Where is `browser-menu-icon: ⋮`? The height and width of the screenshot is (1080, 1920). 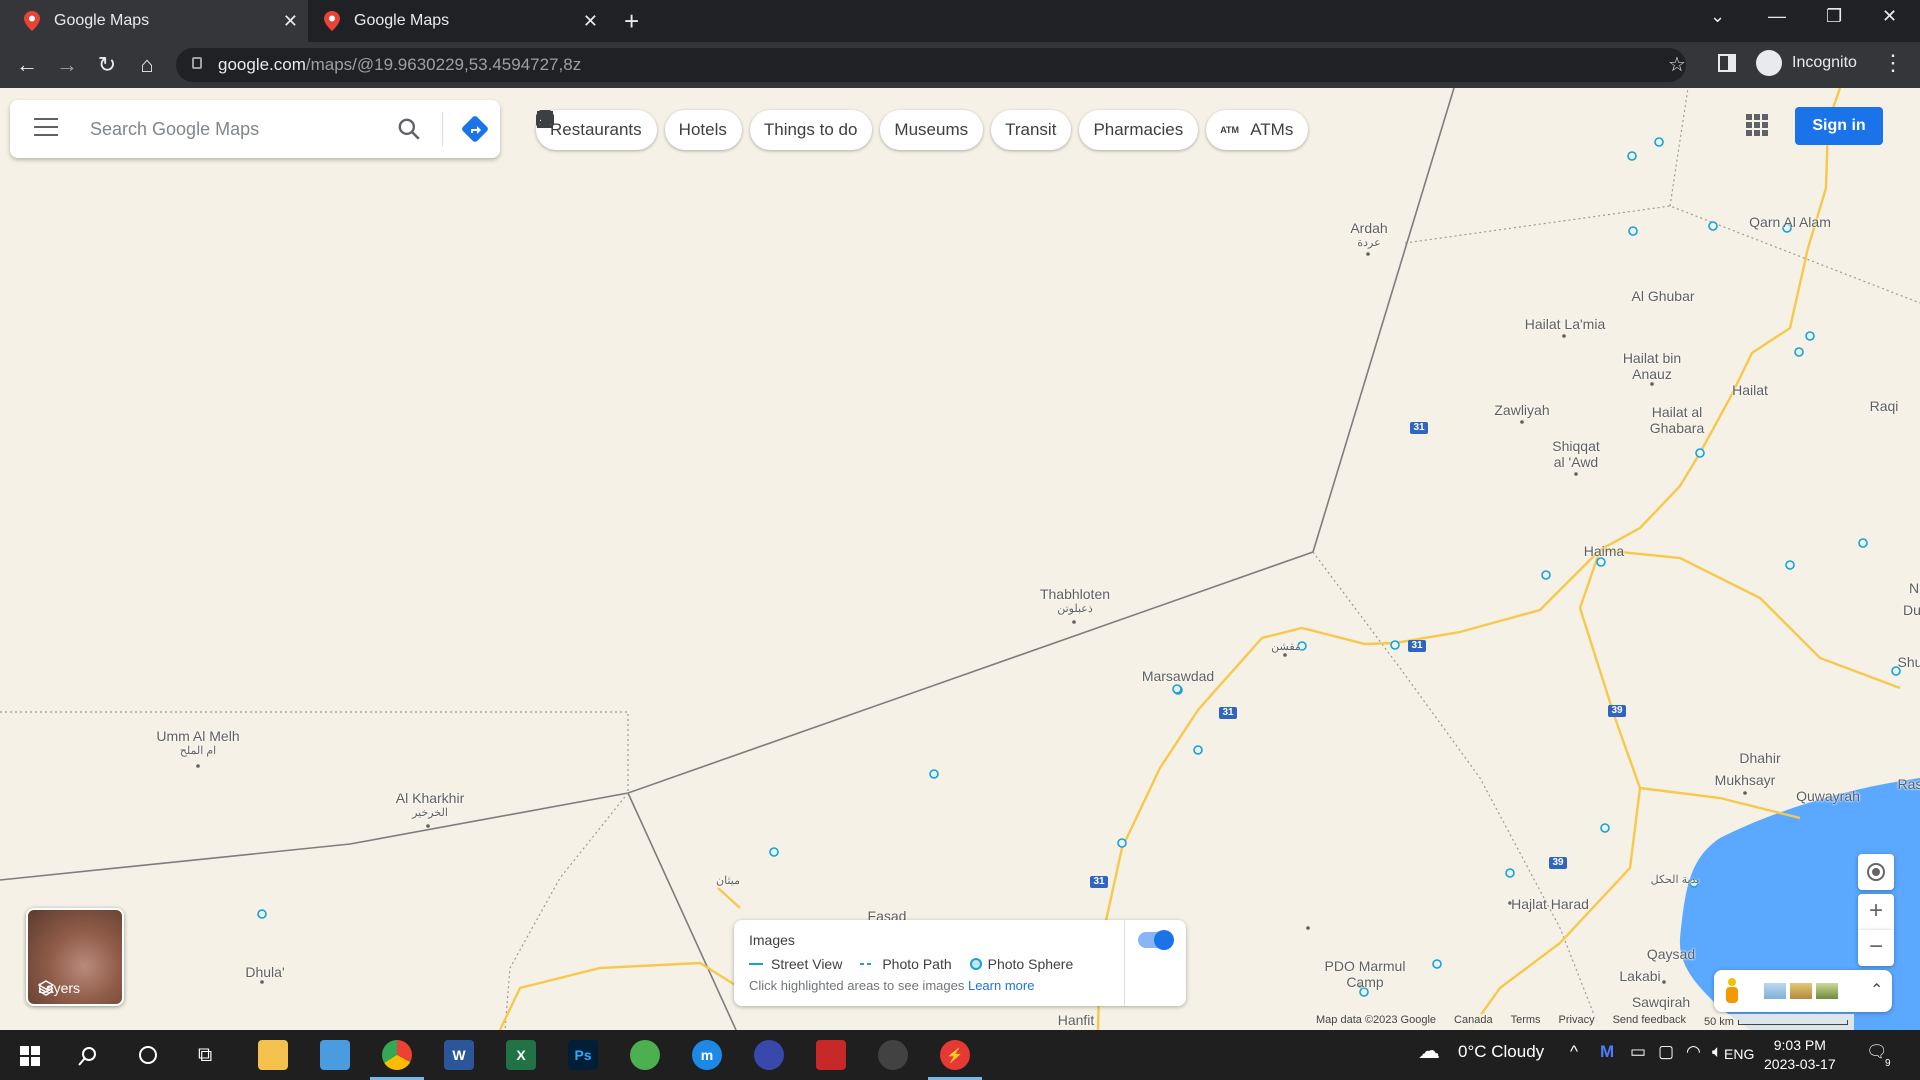 browser-menu-icon: ⋮ is located at coordinates (1893, 63).